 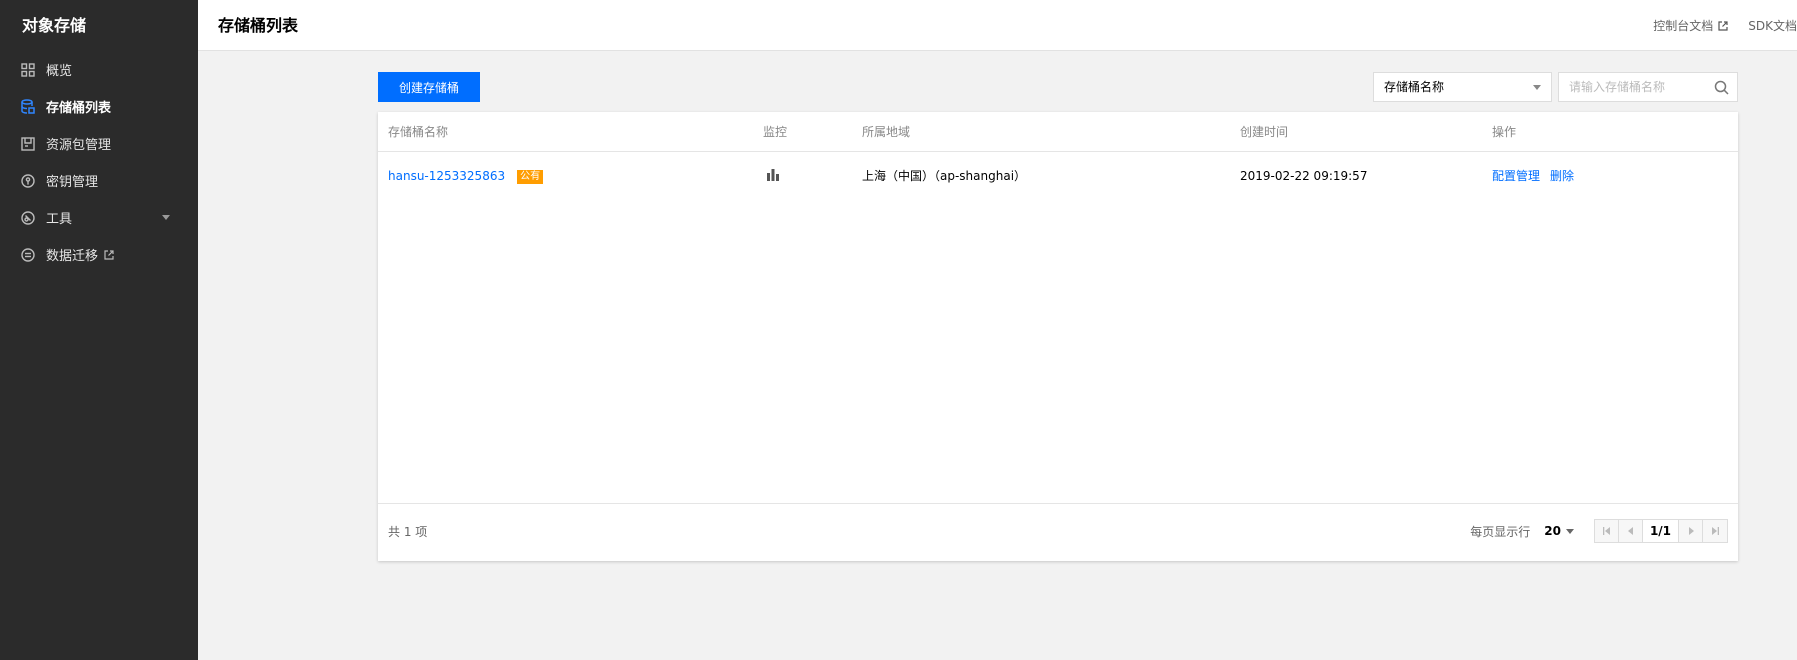 I want to click on pagination: 每页显示行 20 1/1, so click(x=1599, y=531).